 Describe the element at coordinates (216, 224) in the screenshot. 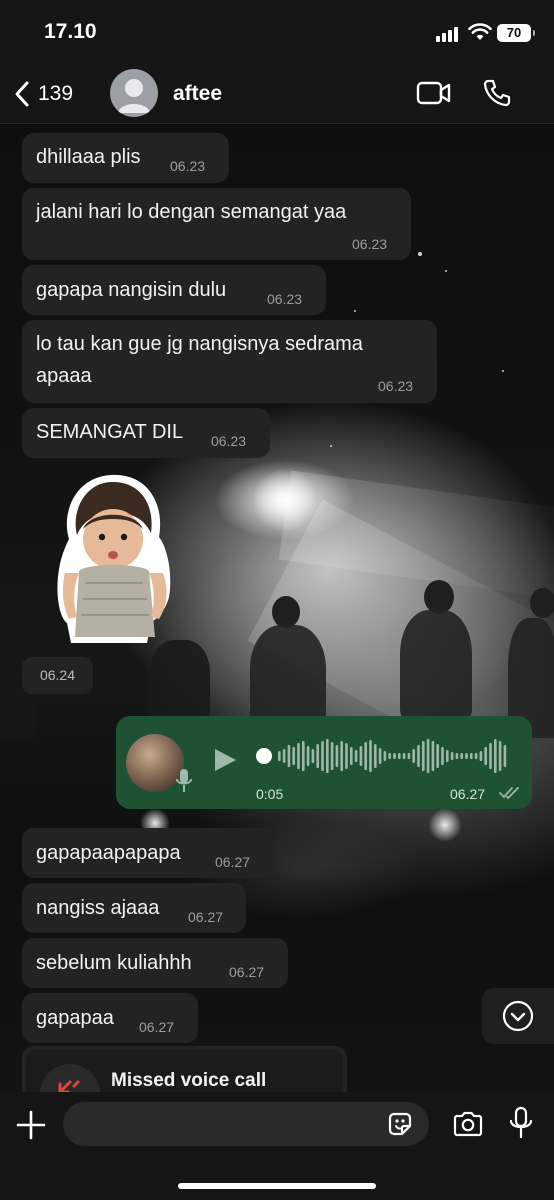

I see `incoming-message: jalani hari lo dengan semangat yaa 06.23` at that location.